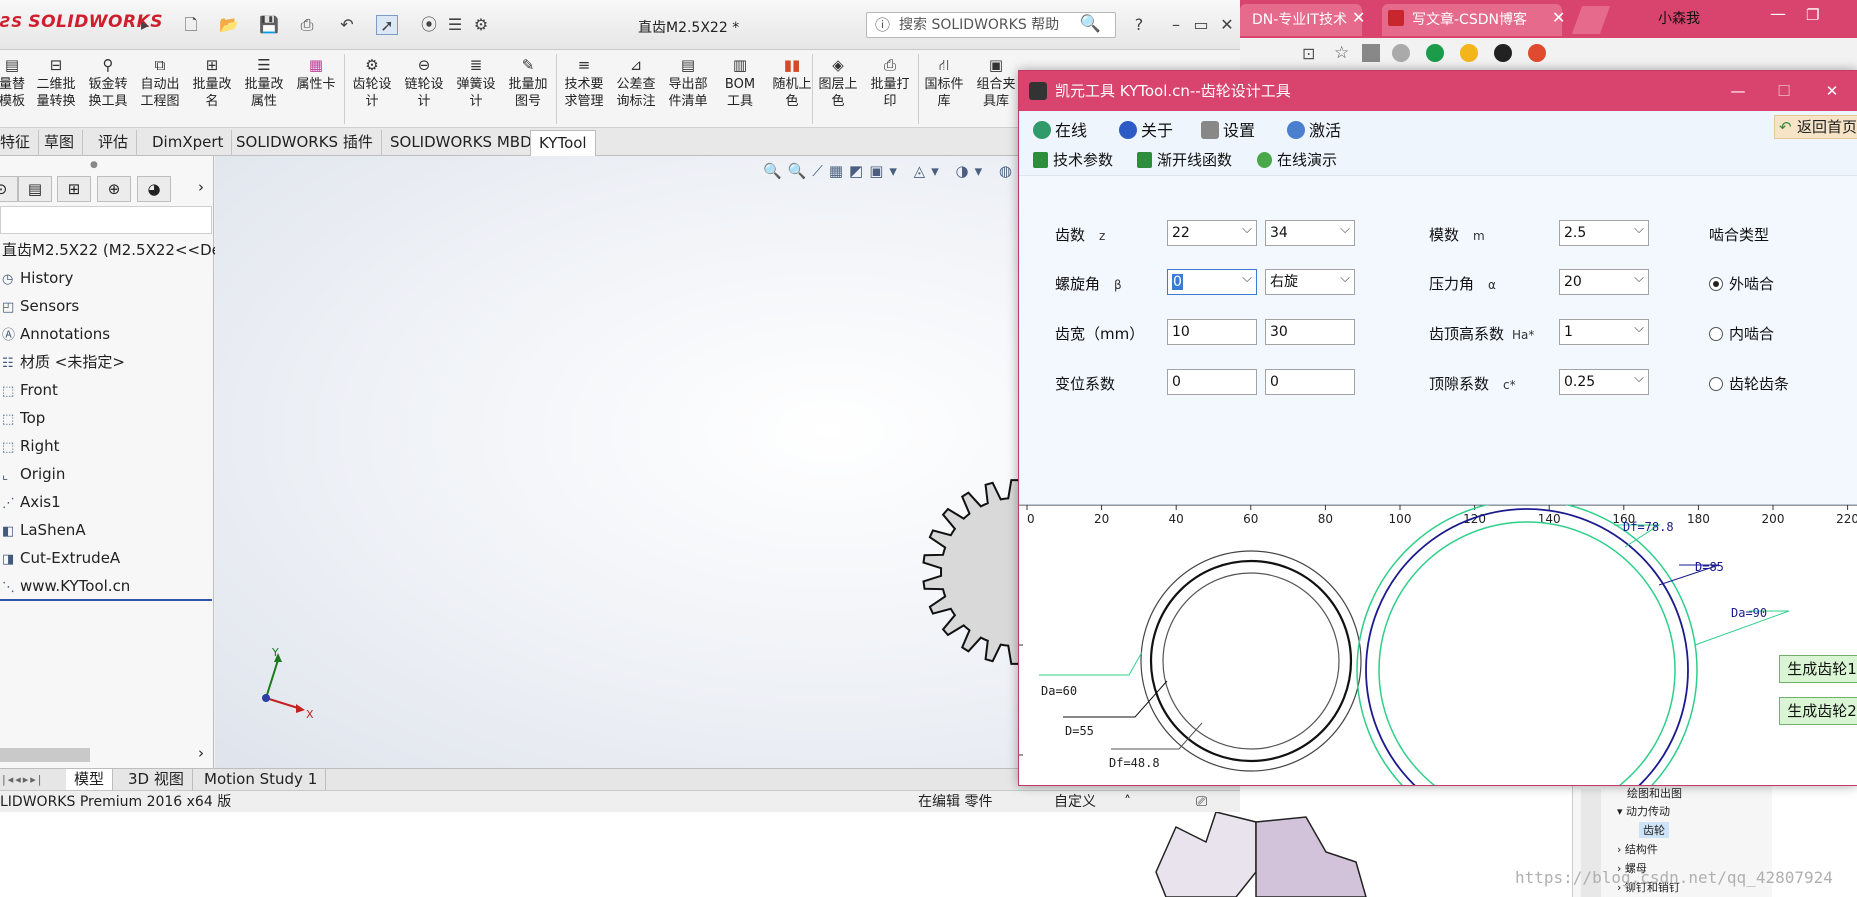 The image size is (1857, 897). What do you see at coordinates (33, 474) in the screenshot?
I see `tree-item-origin: ⌞ Origin` at bounding box center [33, 474].